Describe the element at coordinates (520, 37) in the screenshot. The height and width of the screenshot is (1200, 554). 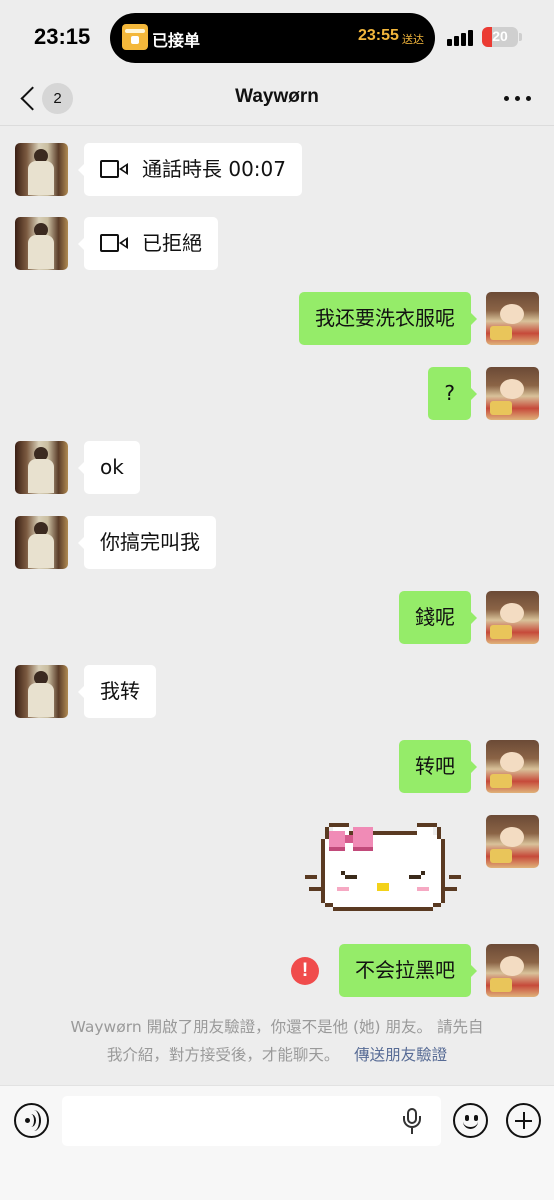
I see `battery-tip` at that location.